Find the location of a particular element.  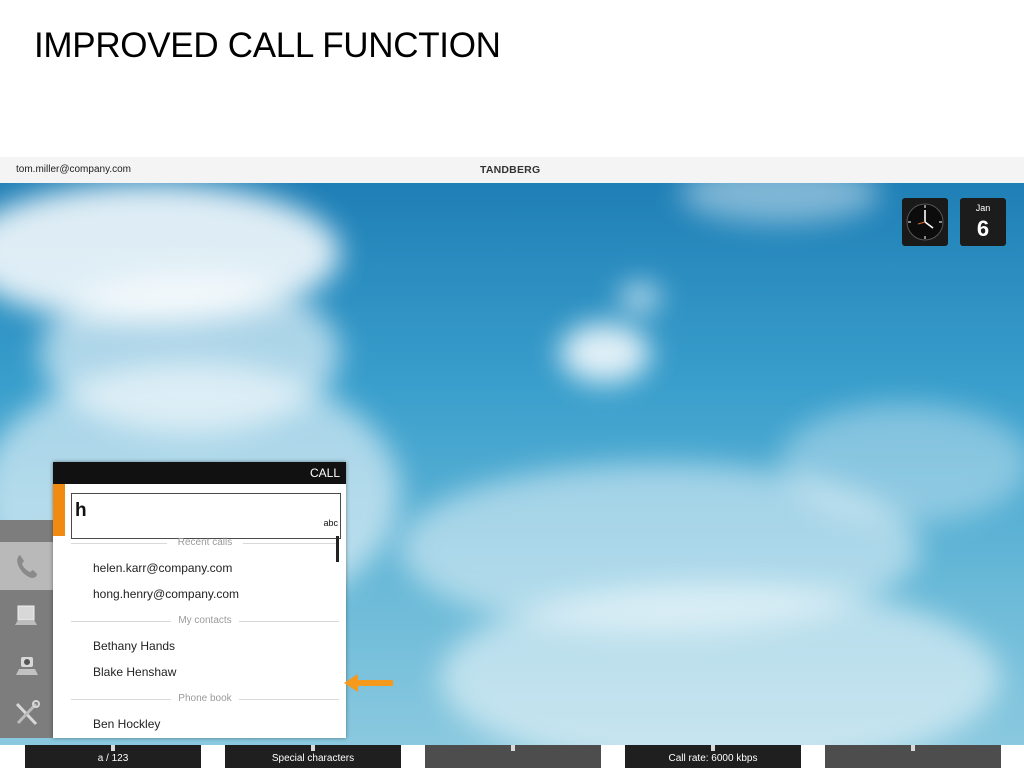

sidebar-item-camera is located at coordinates (27, 666).